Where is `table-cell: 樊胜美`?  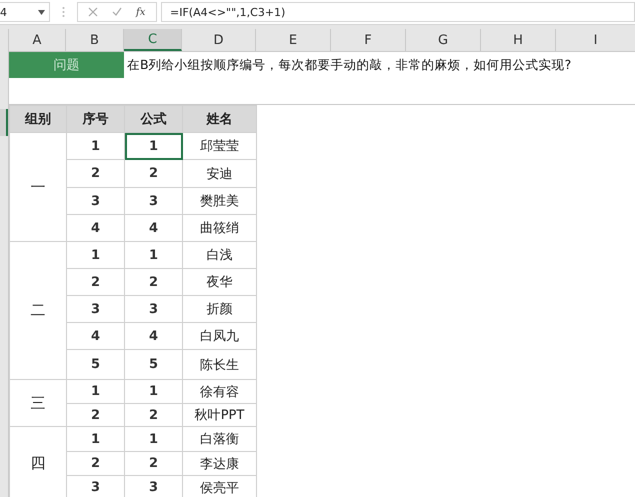 table-cell: 樊胜美 is located at coordinates (219, 201).